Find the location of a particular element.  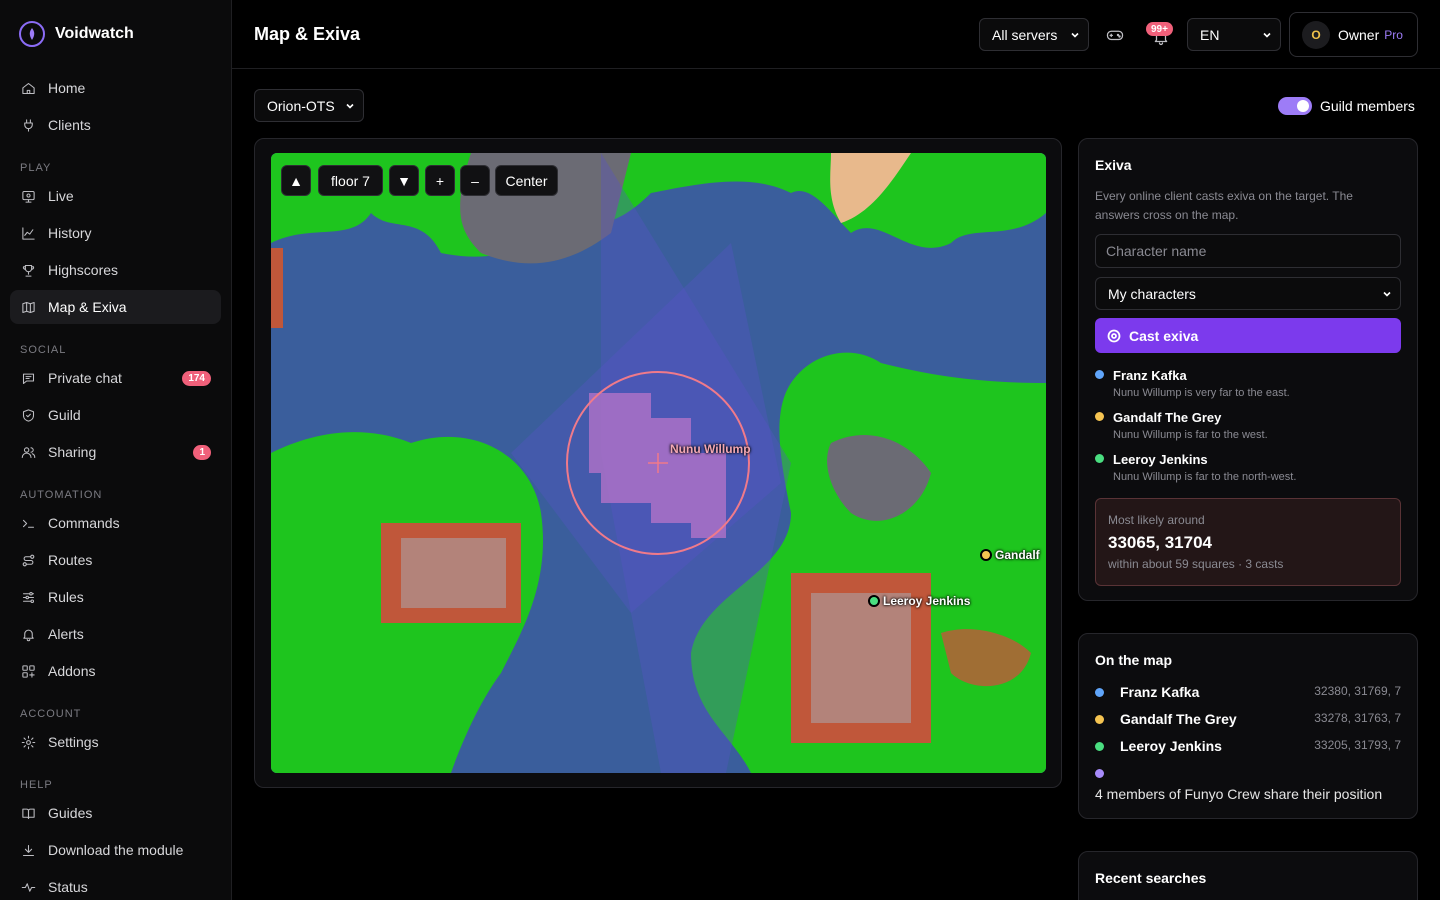

zoom-in-button: + is located at coordinates (440, 180).